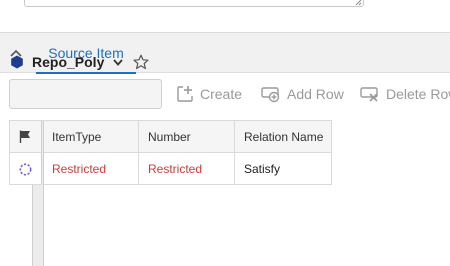 The height and width of the screenshot is (266, 450). Describe the element at coordinates (369, 94) in the screenshot. I see `delete-row-icon` at that location.